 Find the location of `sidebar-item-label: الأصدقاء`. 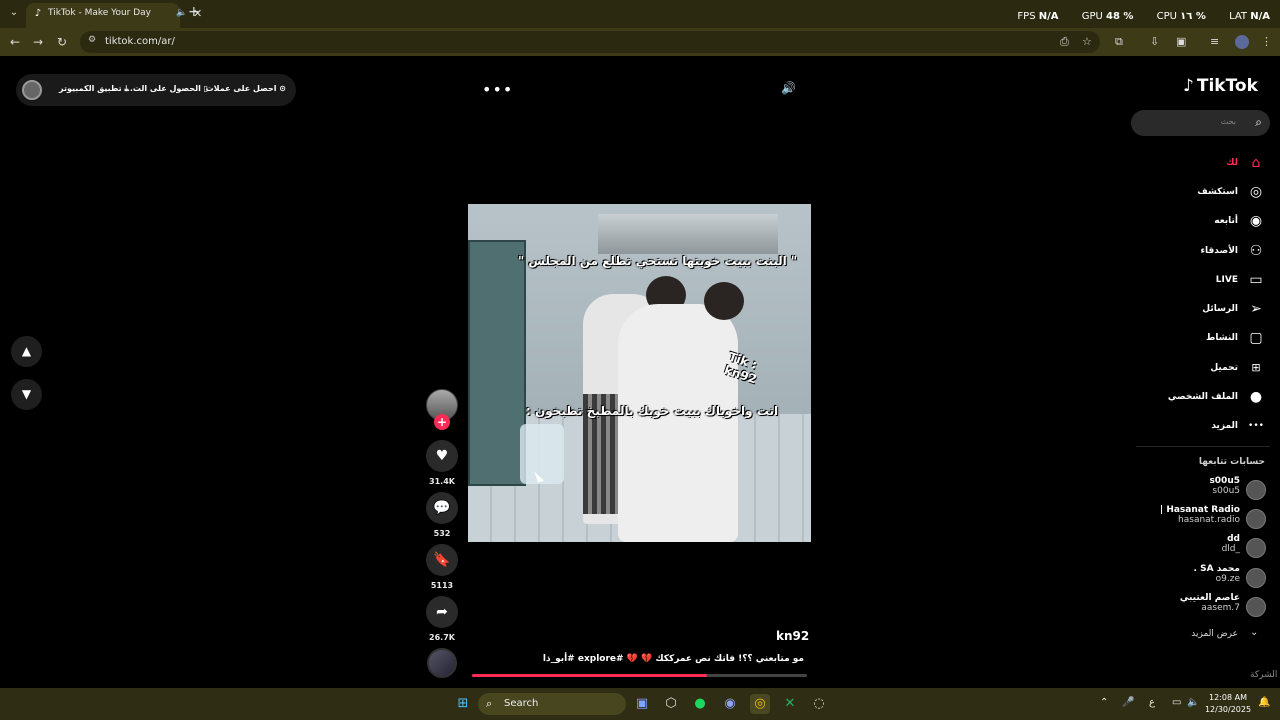

sidebar-item-label: الأصدقاء is located at coordinates (1189, 251).